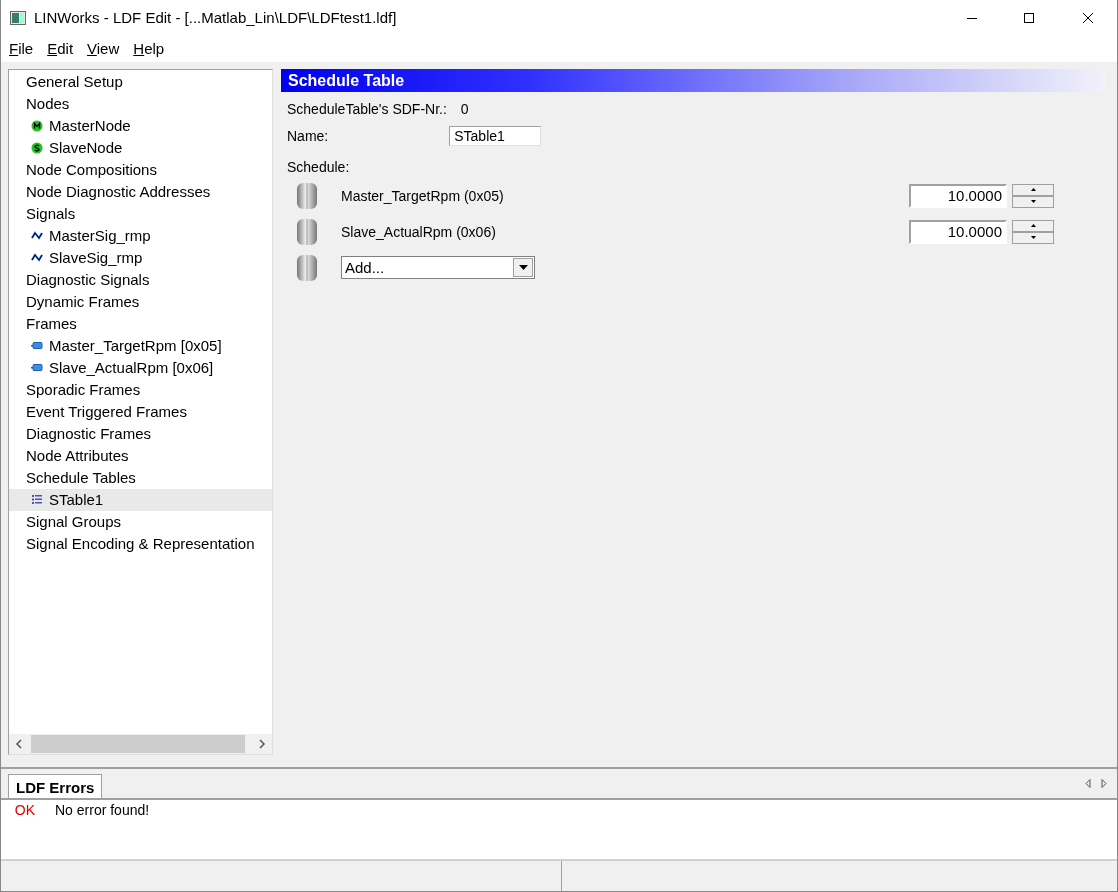  What do you see at coordinates (140, 191) in the screenshot?
I see `tree-item: Node Diagnostic Addresses` at bounding box center [140, 191].